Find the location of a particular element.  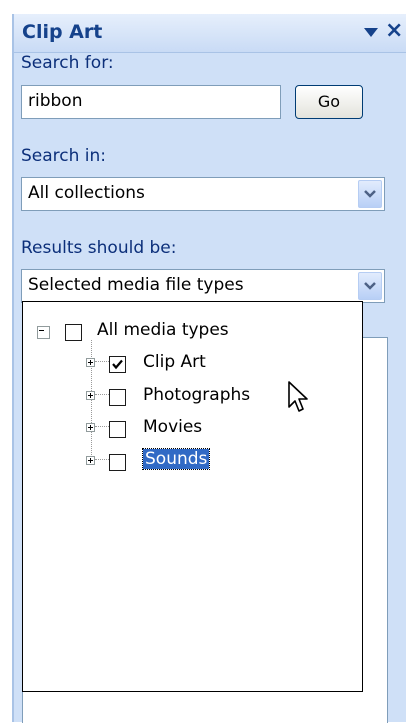

tree-item-label: Clip Art is located at coordinates (174, 362).